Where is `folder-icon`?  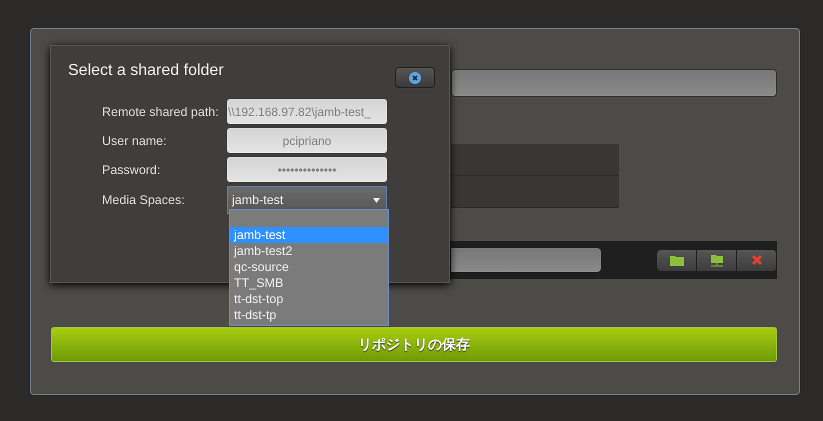 folder-icon is located at coordinates (677, 260).